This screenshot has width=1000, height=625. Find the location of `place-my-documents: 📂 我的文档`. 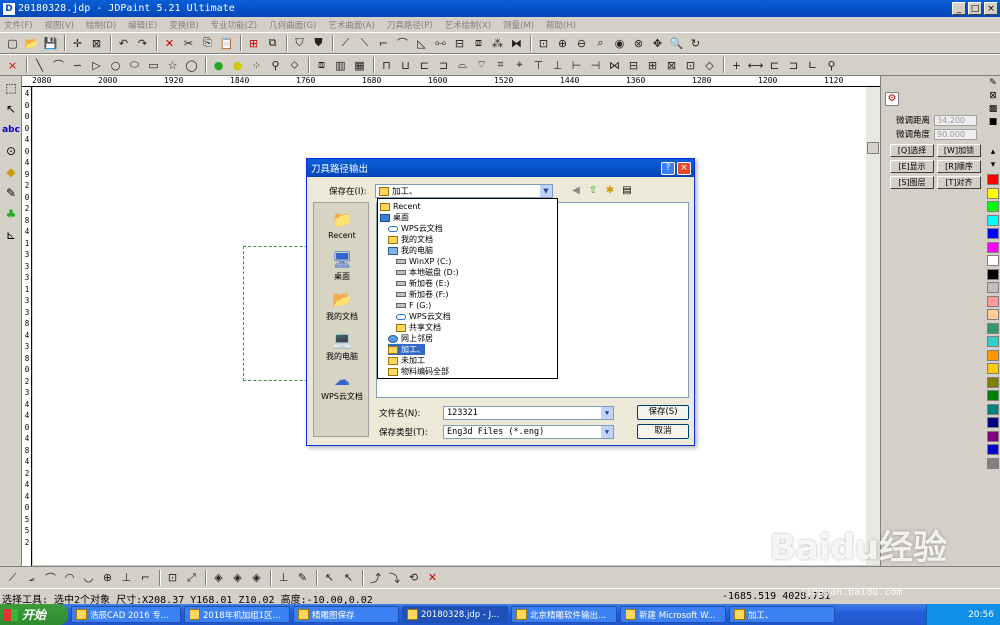

place-my-documents: 📂 我的文档 is located at coordinates (342, 306).